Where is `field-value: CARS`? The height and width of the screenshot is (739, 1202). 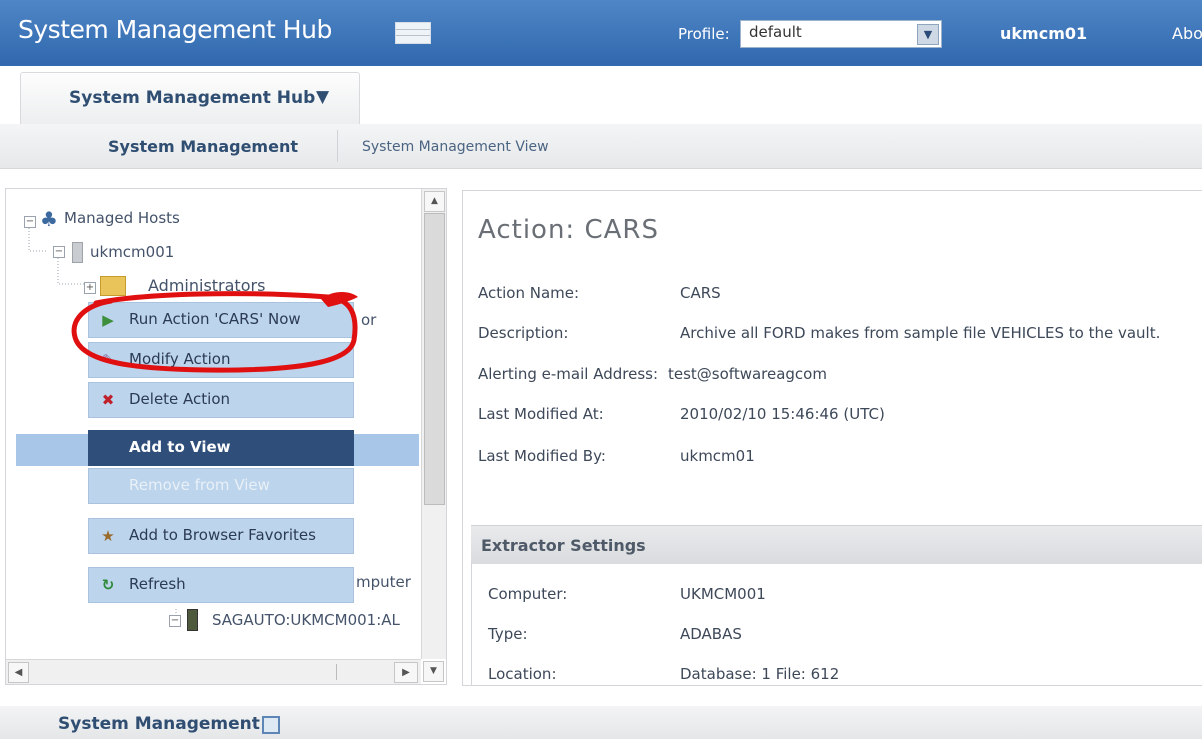
field-value: CARS is located at coordinates (700, 293).